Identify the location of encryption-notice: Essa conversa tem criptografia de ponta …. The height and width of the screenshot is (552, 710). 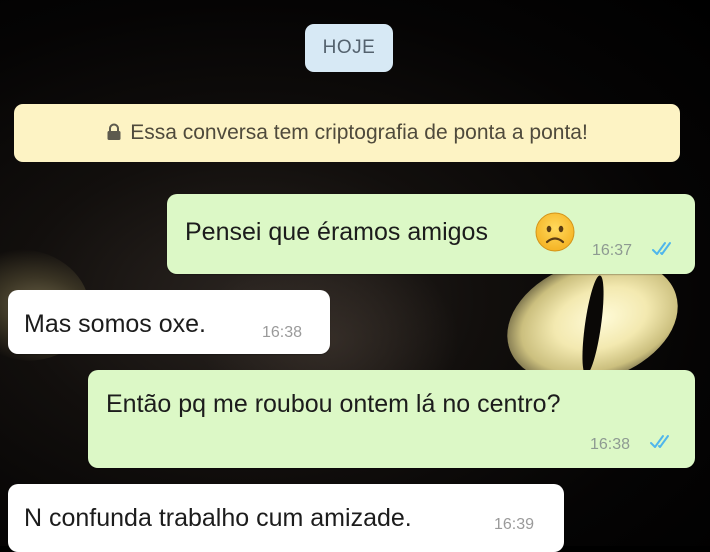
(347, 133).